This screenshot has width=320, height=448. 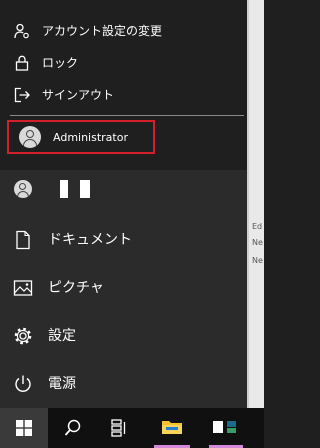 I want to click on task-view-icon, so click(x=118, y=428).